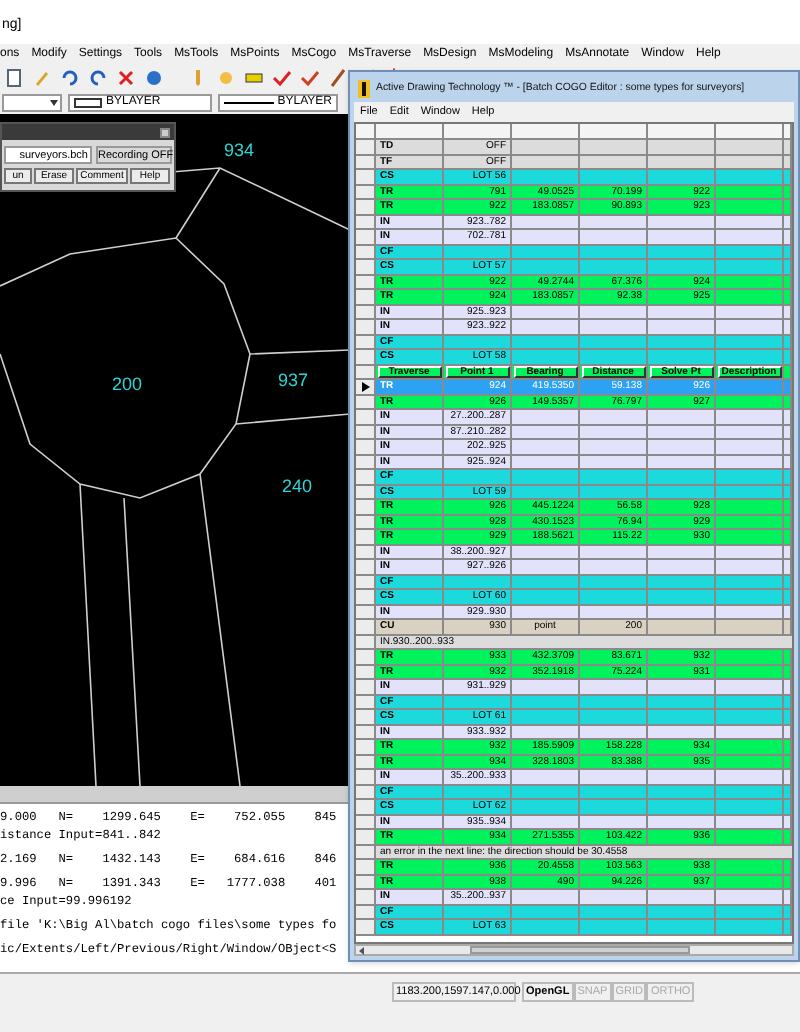 The width and height of the screenshot is (800, 1032). What do you see at coordinates (338, 77) in the screenshot?
I see `pen-icon` at bounding box center [338, 77].